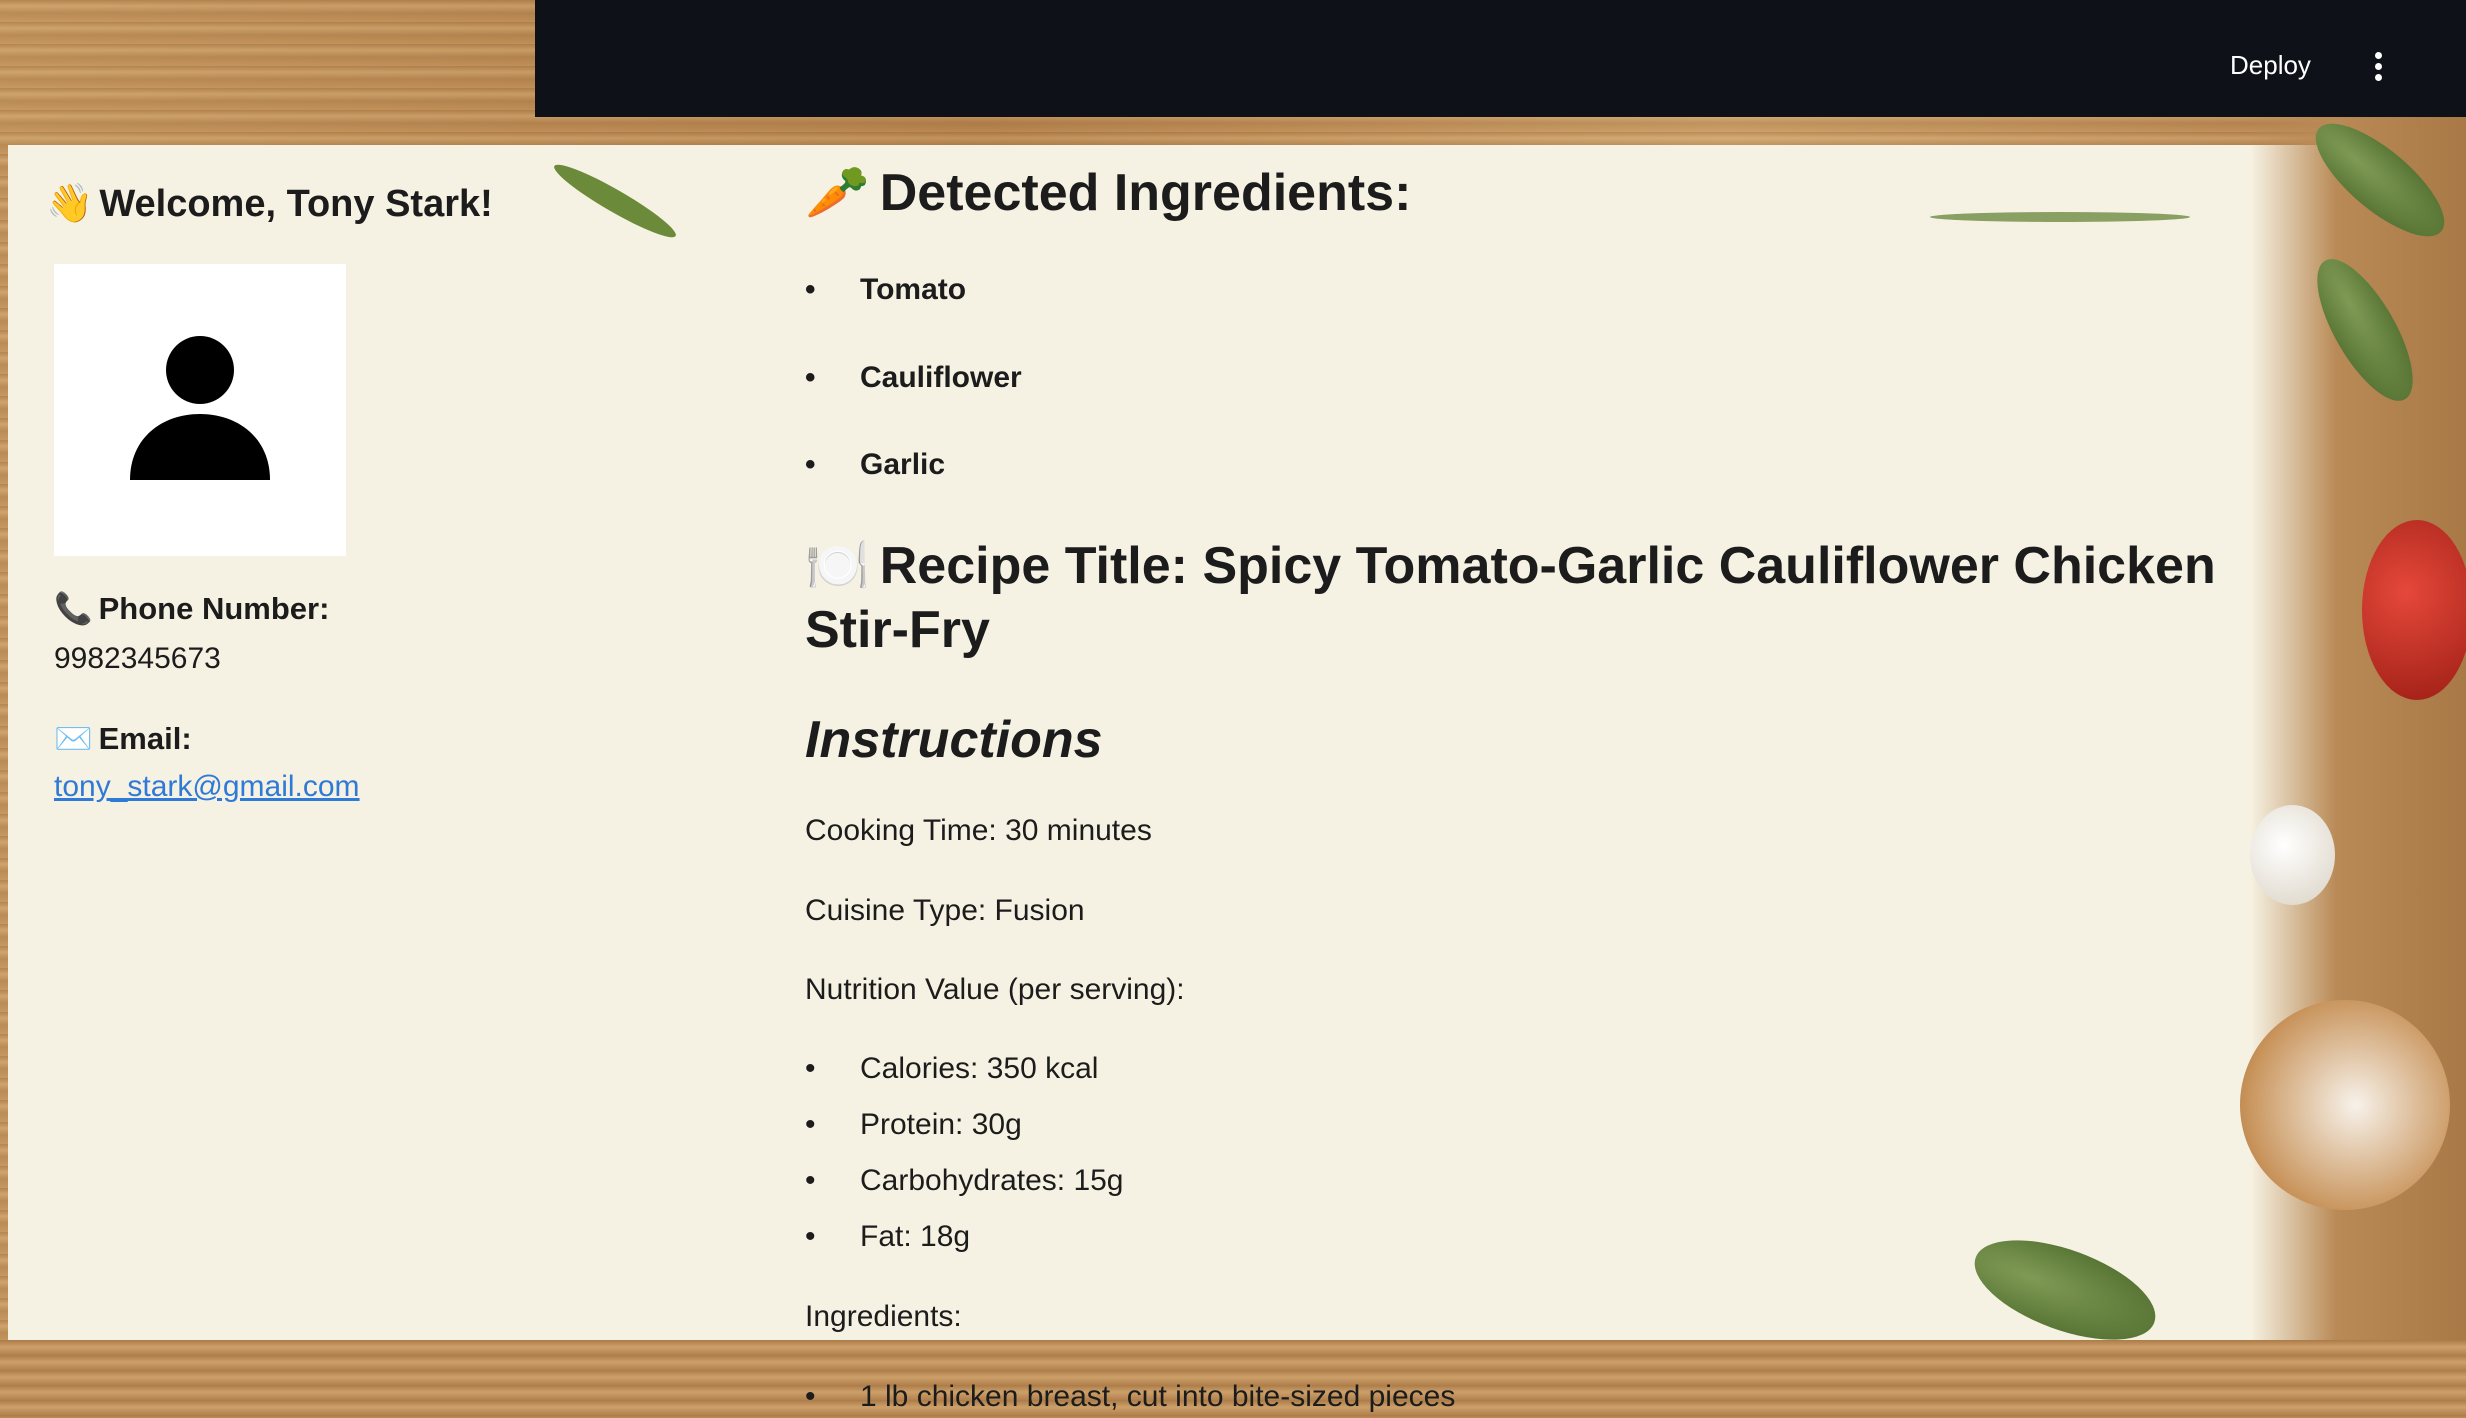  I want to click on cooking-time: Cooking Time: 30 minutes, so click(978, 830).